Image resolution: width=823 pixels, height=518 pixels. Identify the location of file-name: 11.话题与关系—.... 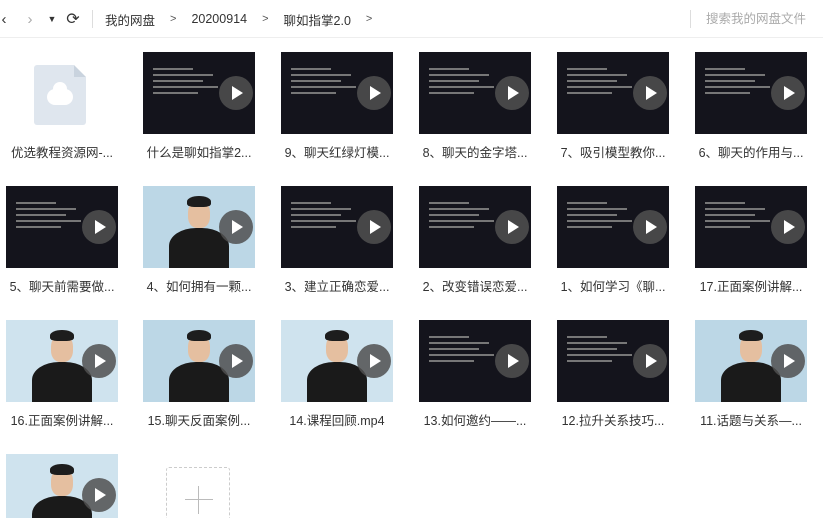
(751, 421).